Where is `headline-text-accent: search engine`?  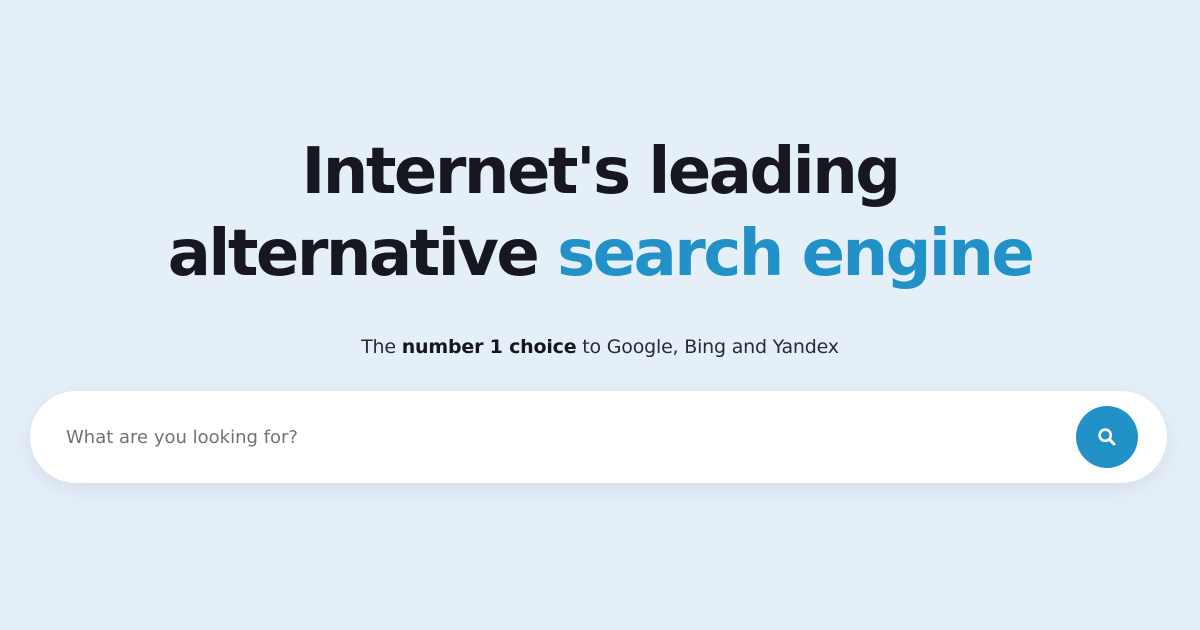 headline-text-accent: search engine is located at coordinates (796, 254).